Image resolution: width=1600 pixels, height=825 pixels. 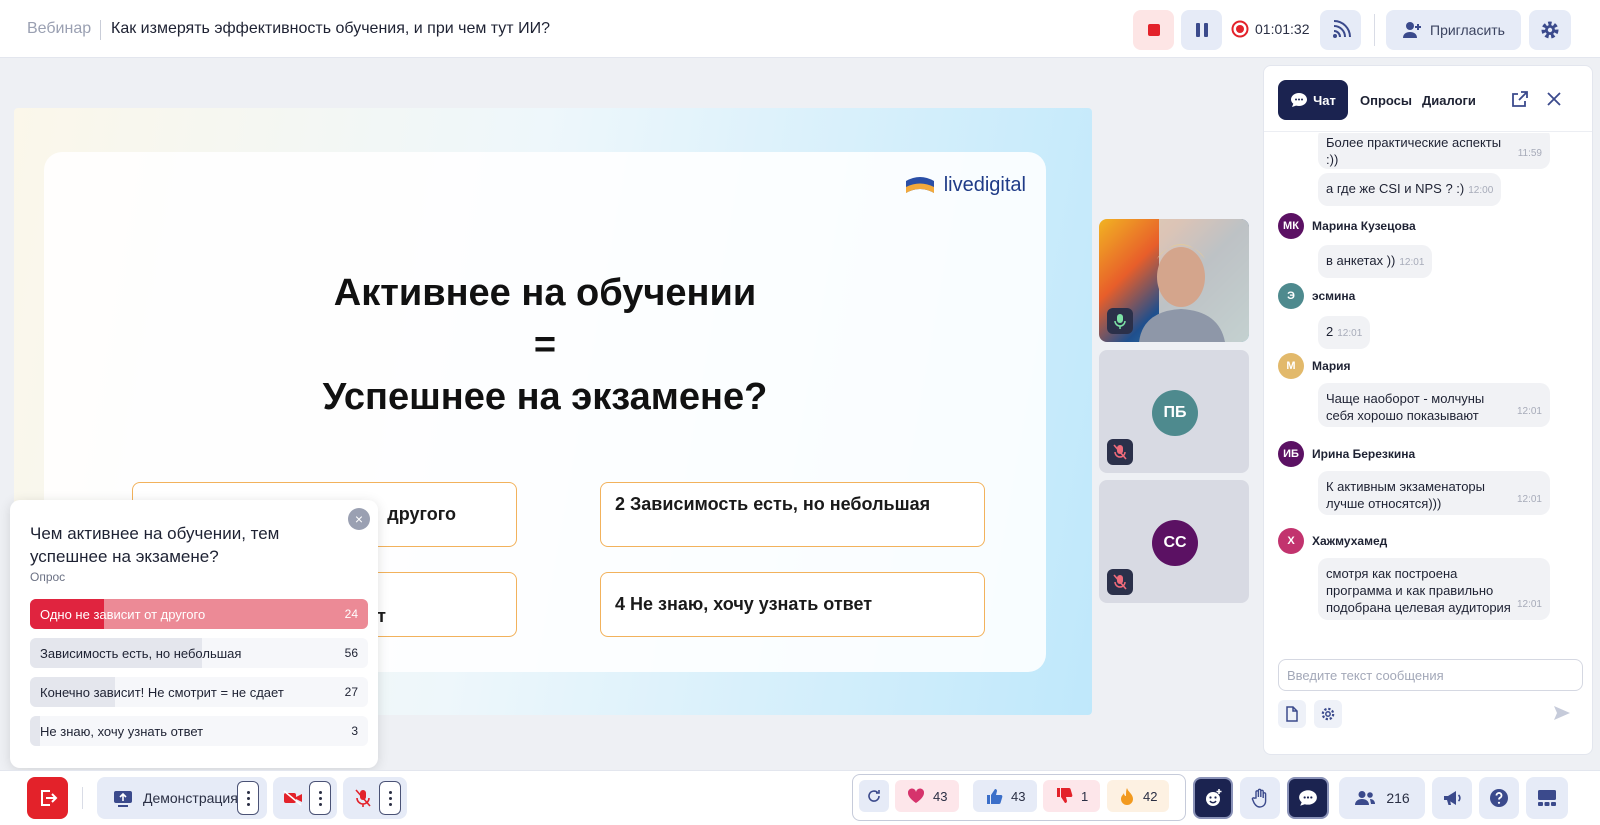 I want to click on emoji-icon, so click(x=1214, y=797).